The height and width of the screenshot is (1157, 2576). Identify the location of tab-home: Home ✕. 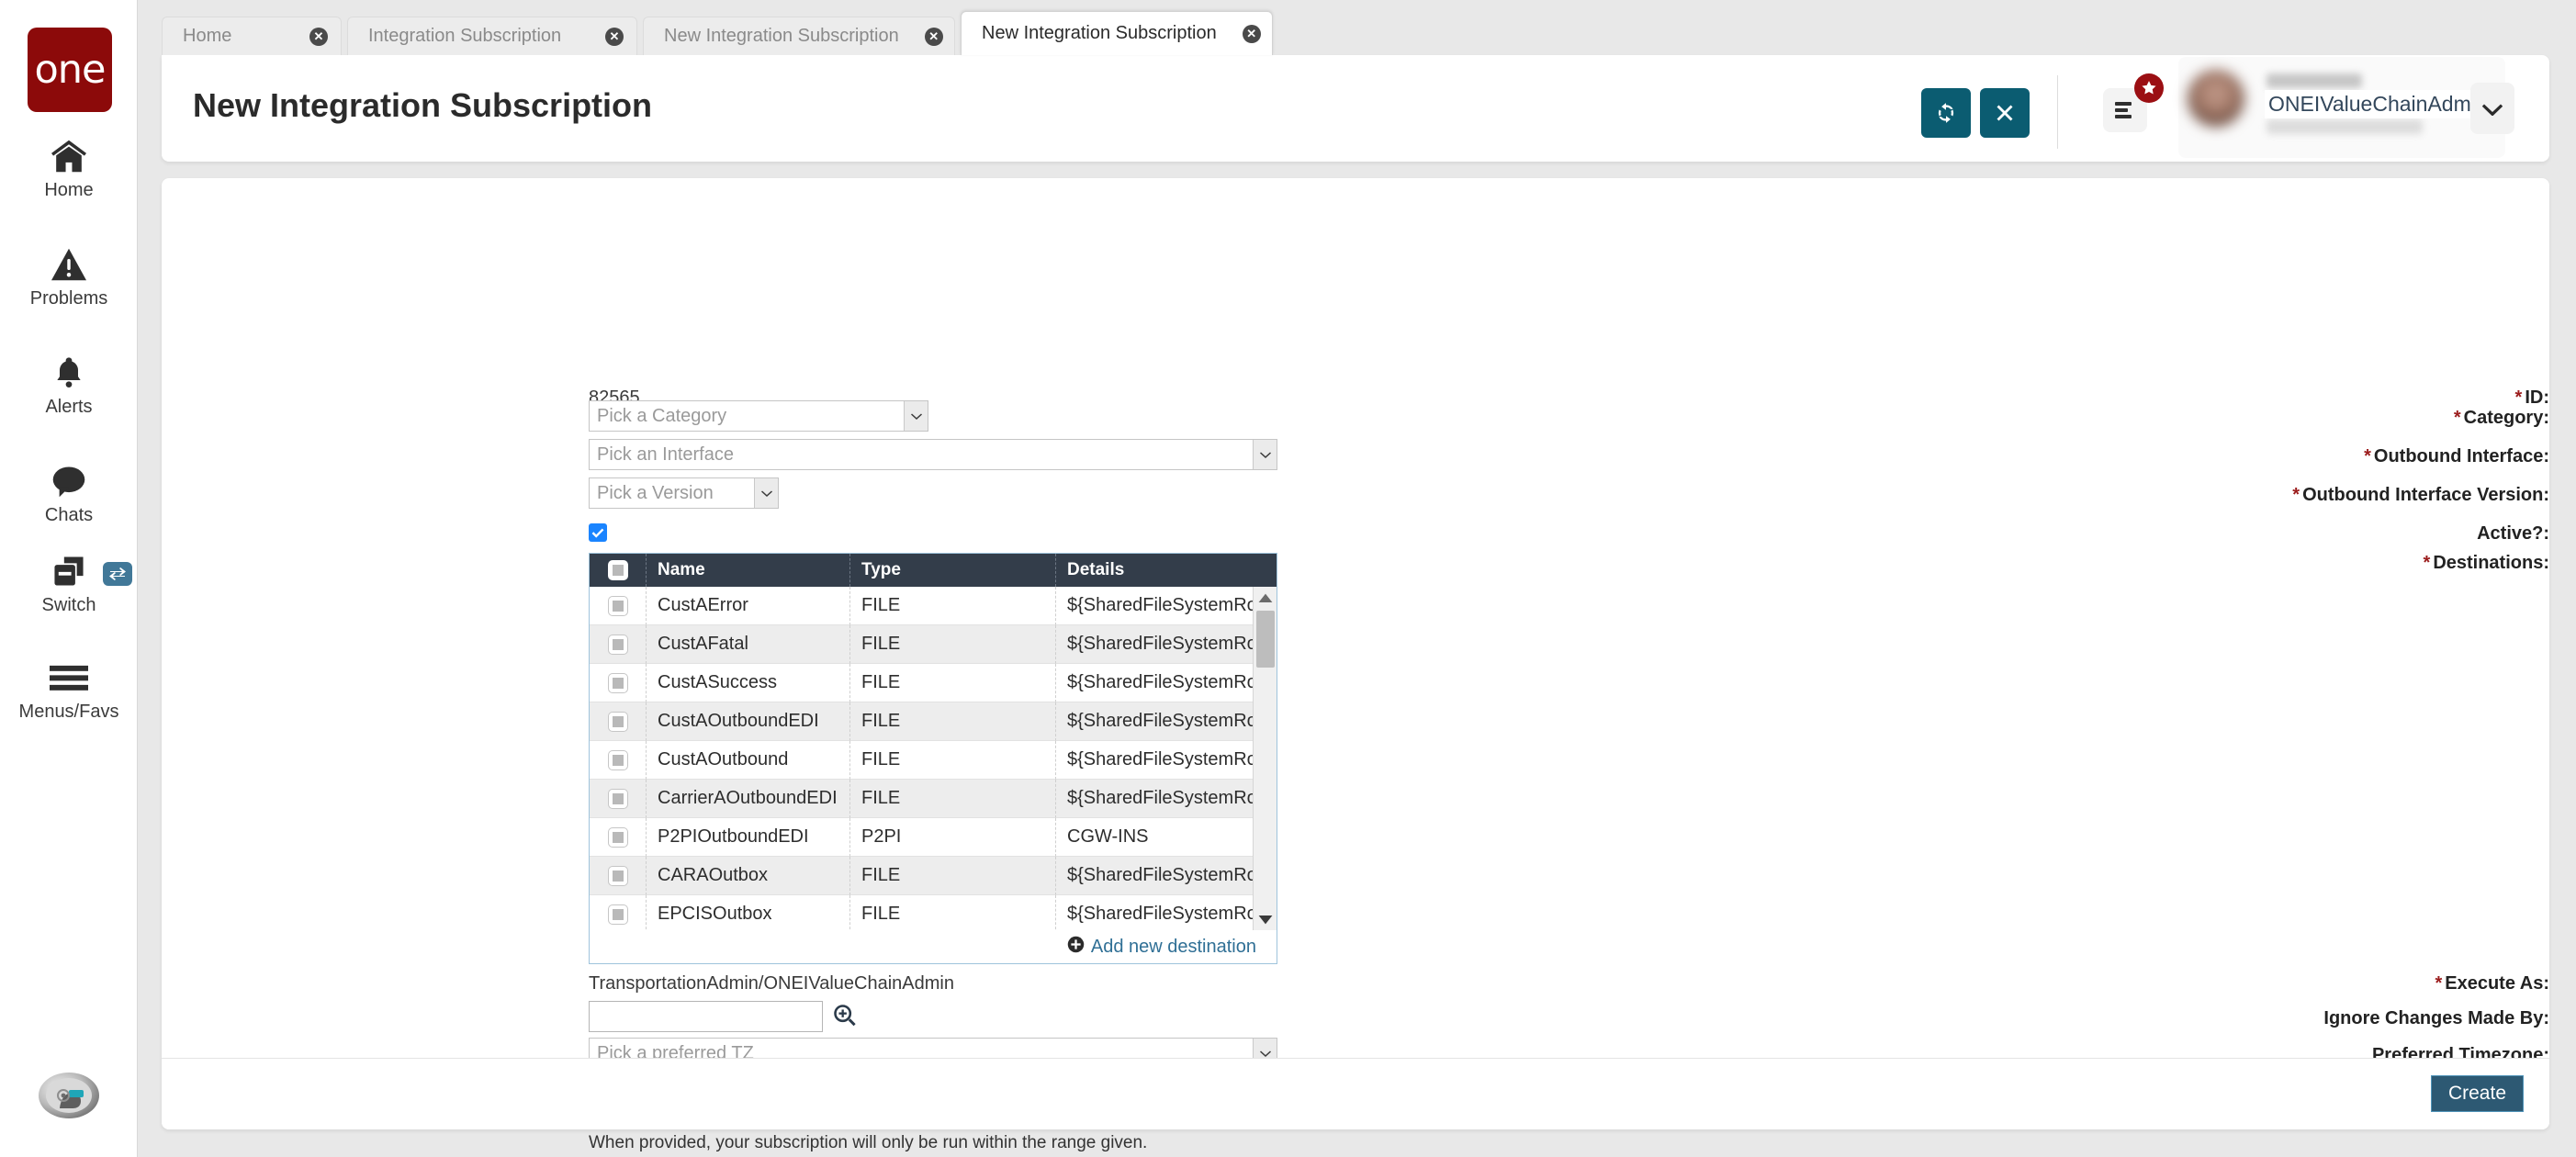
(252, 36).